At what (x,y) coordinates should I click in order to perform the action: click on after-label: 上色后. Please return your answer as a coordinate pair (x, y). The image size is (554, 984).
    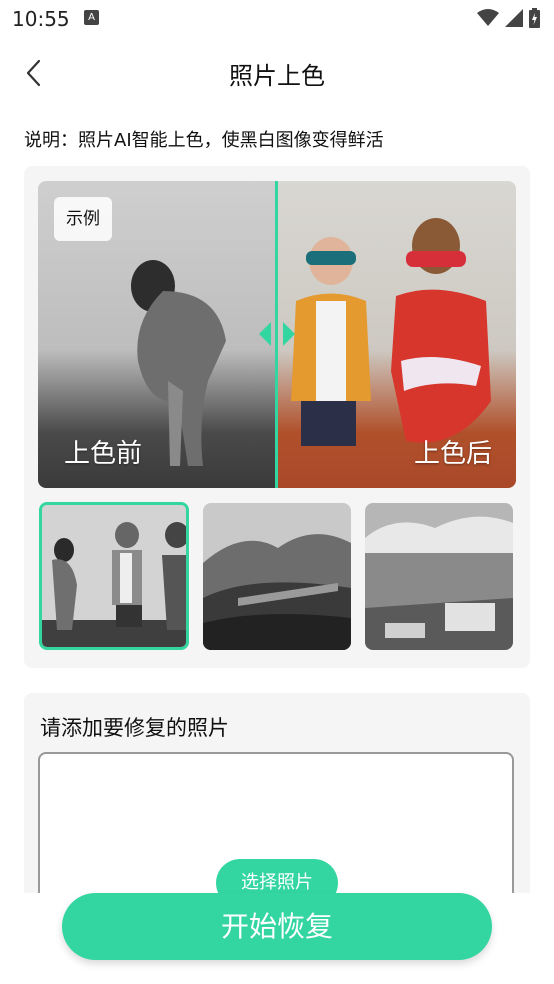
    Looking at the image, I should click on (452, 454).